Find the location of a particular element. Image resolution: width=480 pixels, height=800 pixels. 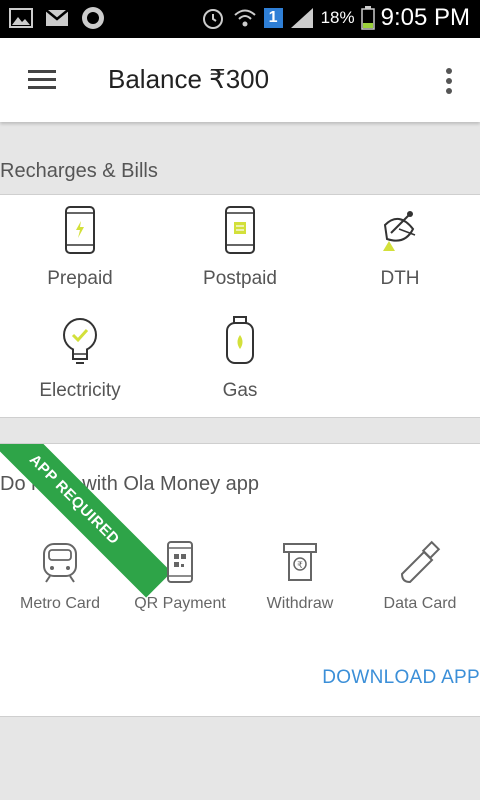

status-bar: 1 18% 9:05 PM is located at coordinates (240, 19).